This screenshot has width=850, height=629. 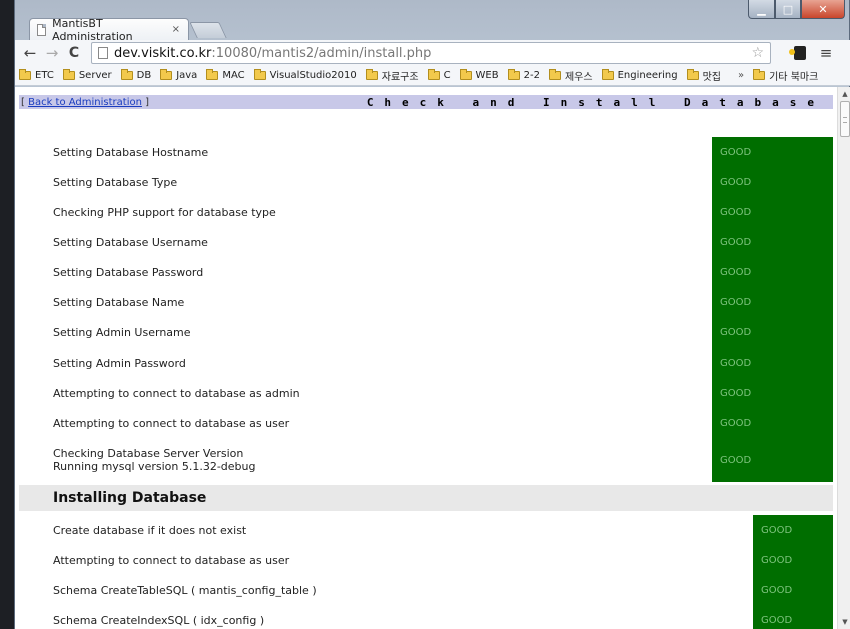 I want to click on new-tab-button, so click(x=208, y=30).